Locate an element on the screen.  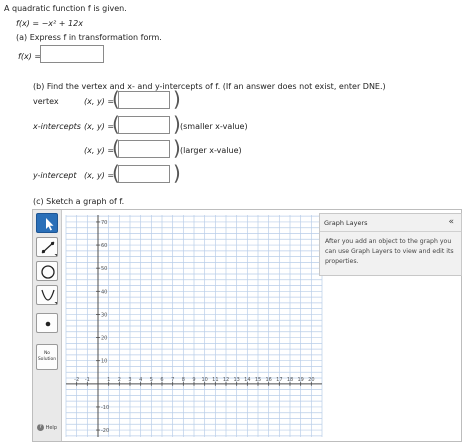
part-c-prompt: (c) Sketch a graph of f. is located at coordinates (79, 201).